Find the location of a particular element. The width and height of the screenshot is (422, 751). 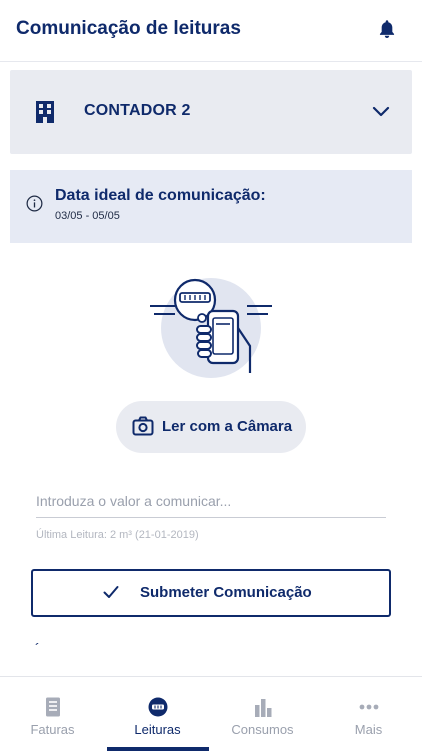

ideal-date-title: Data ideal de comunicação: is located at coordinates (160, 195).